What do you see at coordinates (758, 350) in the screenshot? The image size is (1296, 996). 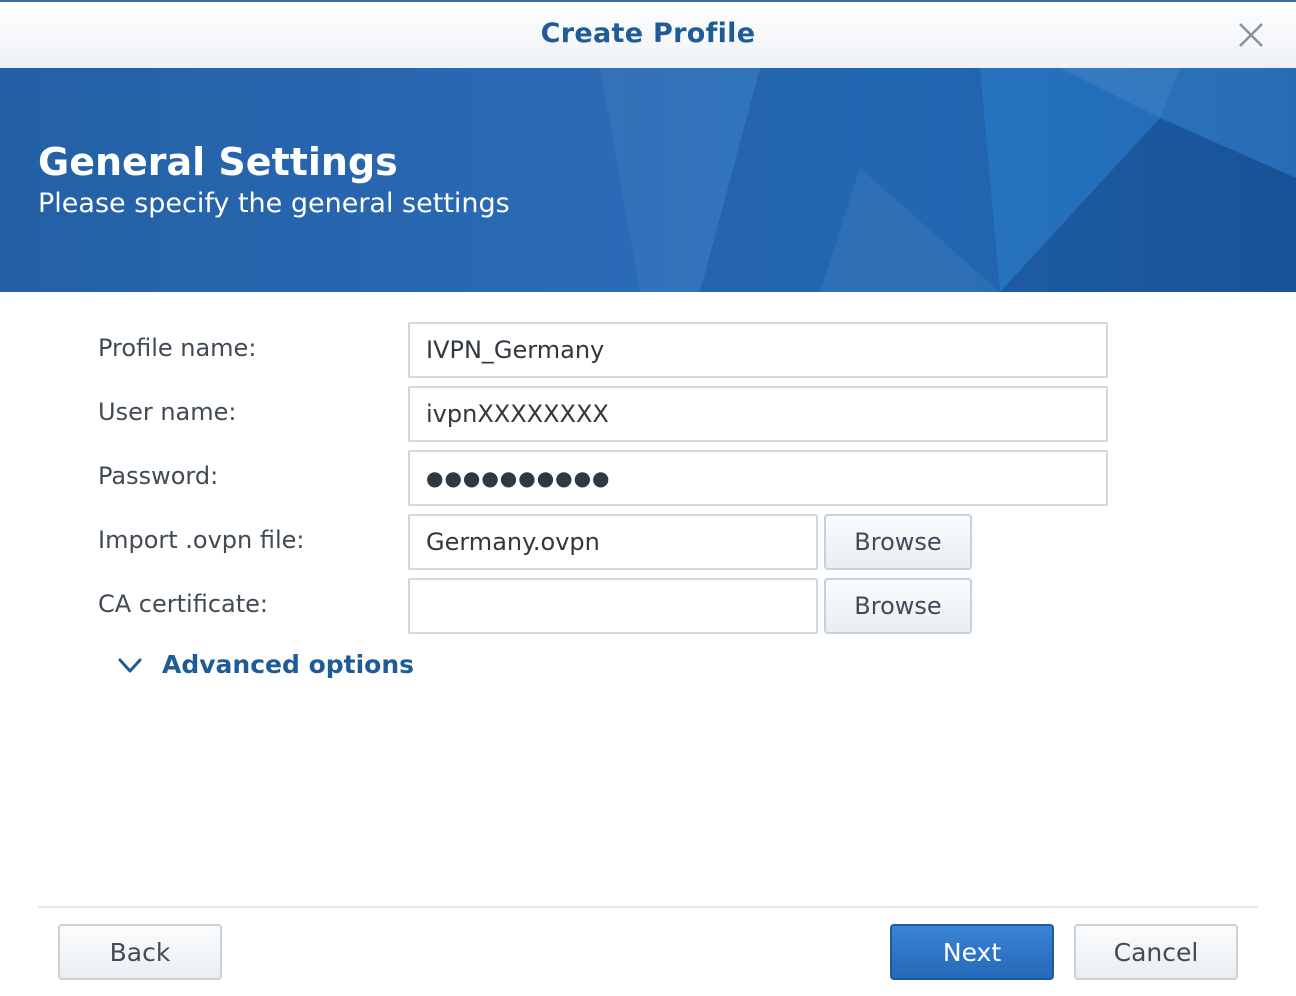 I see `profile-name-input: IVPN_Germany` at bounding box center [758, 350].